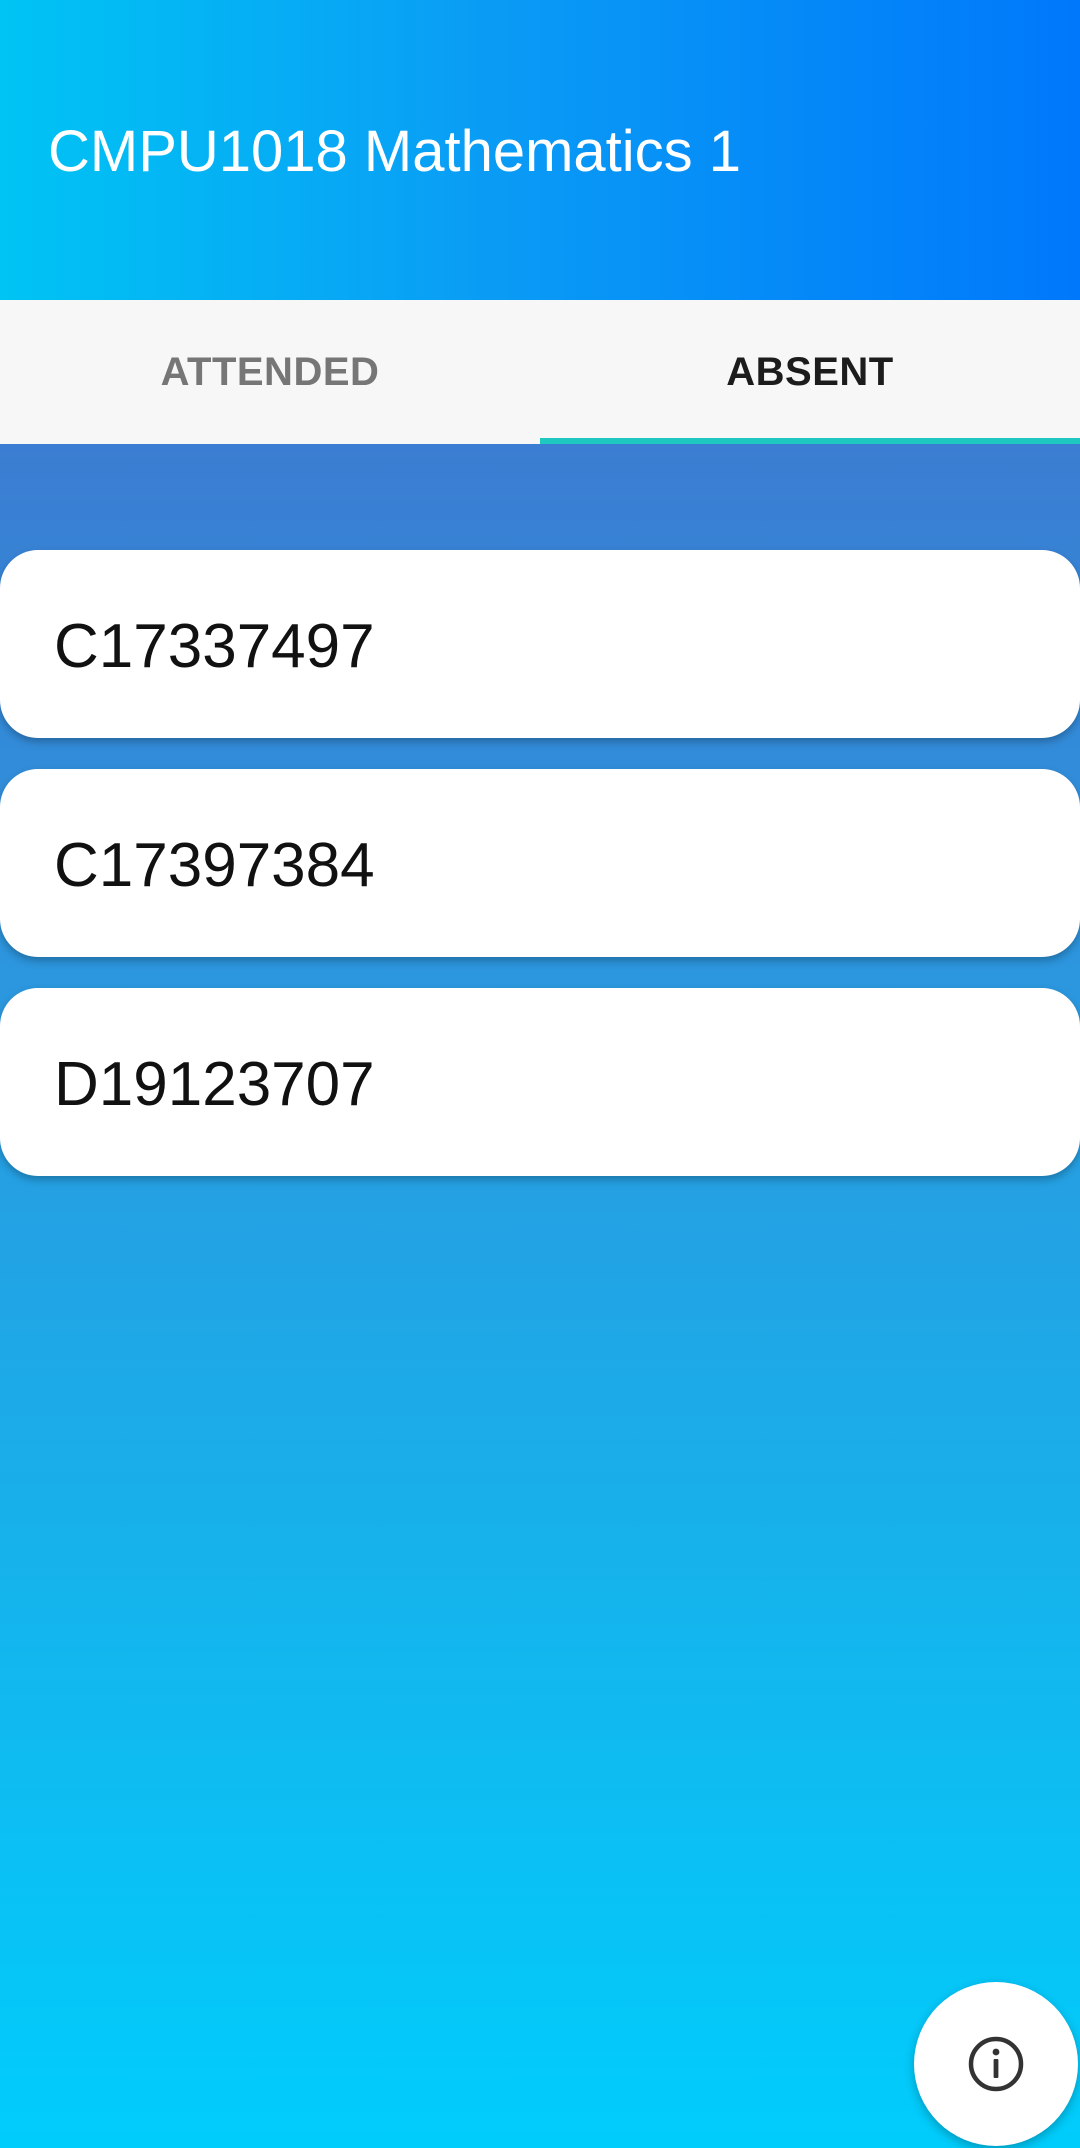 This screenshot has height=2148, width=1080. I want to click on student-id: D19123707, so click(214, 1084).